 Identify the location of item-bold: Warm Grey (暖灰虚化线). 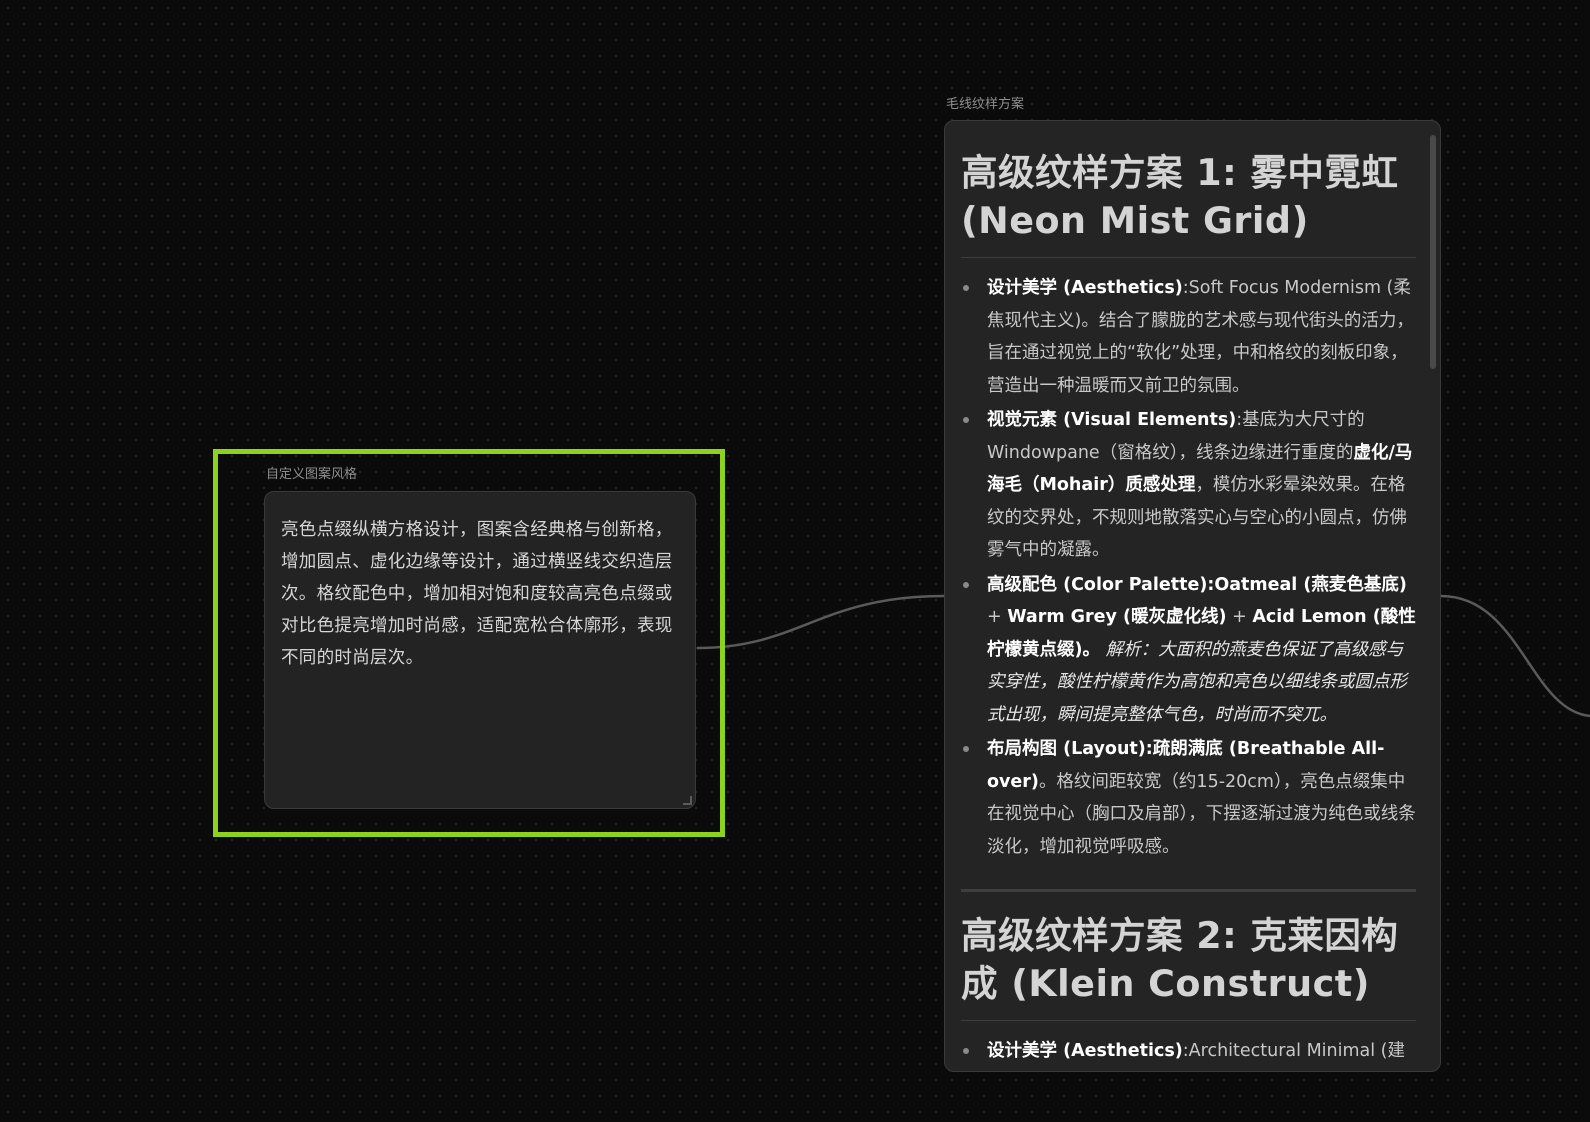
(1117, 617).